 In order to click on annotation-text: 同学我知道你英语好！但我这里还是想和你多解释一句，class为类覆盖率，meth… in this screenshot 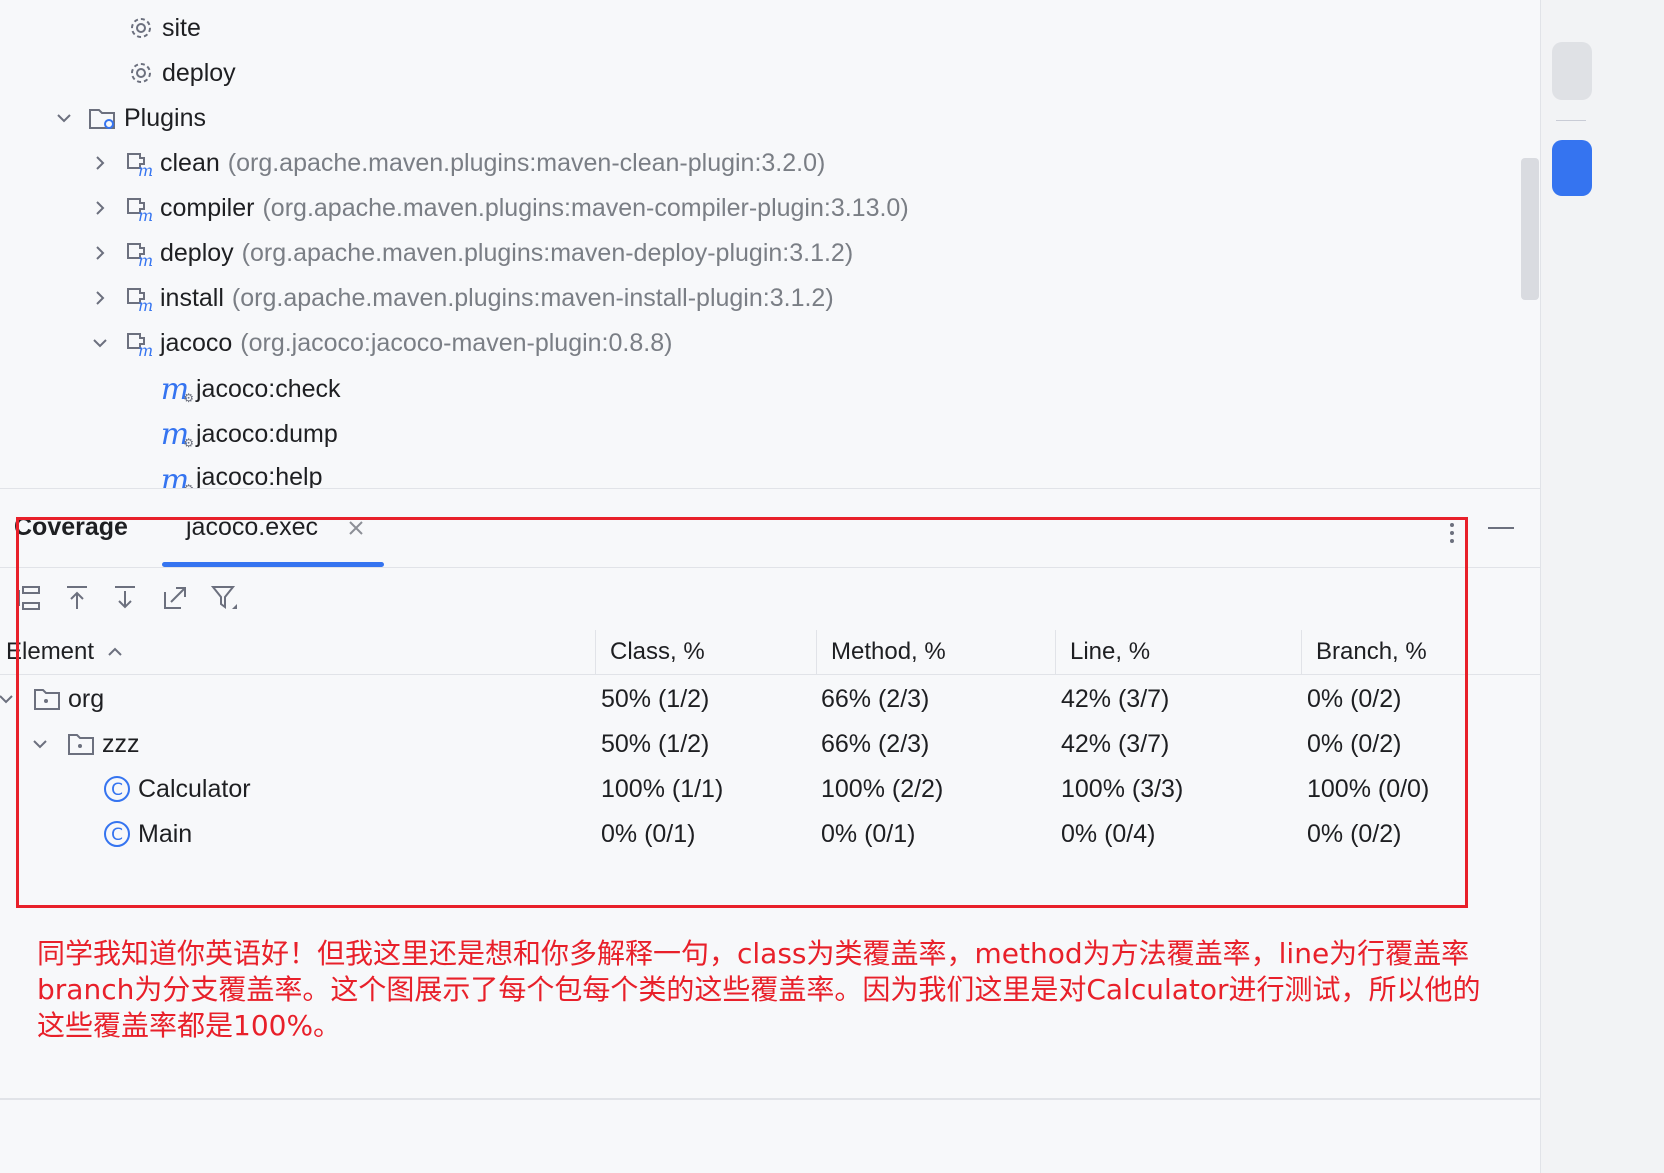, I will do `click(759, 989)`.